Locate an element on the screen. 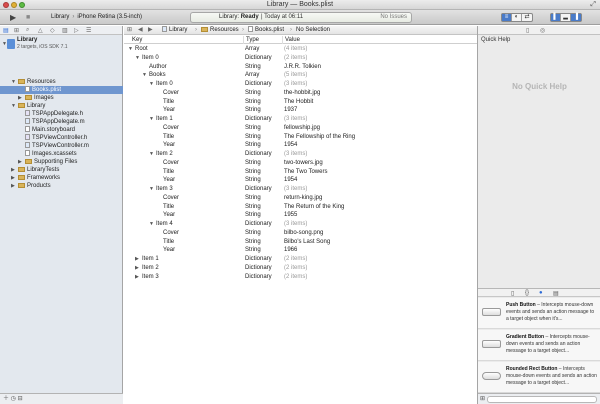 The width and height of the screenshot is (600, 404). file-inspector-icon: ▯ is located at coordinates (527, 30).